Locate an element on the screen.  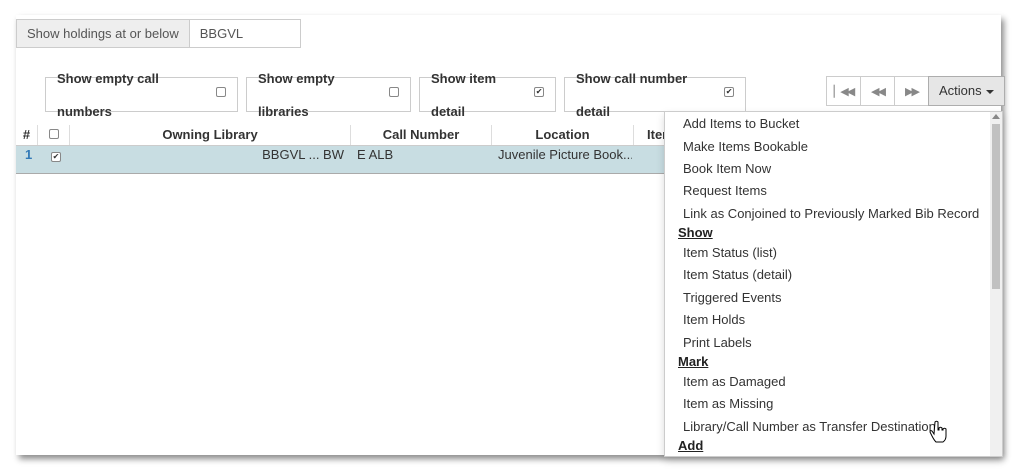
prev-page-button: ◀◀ is located at coordinates (877, 91).